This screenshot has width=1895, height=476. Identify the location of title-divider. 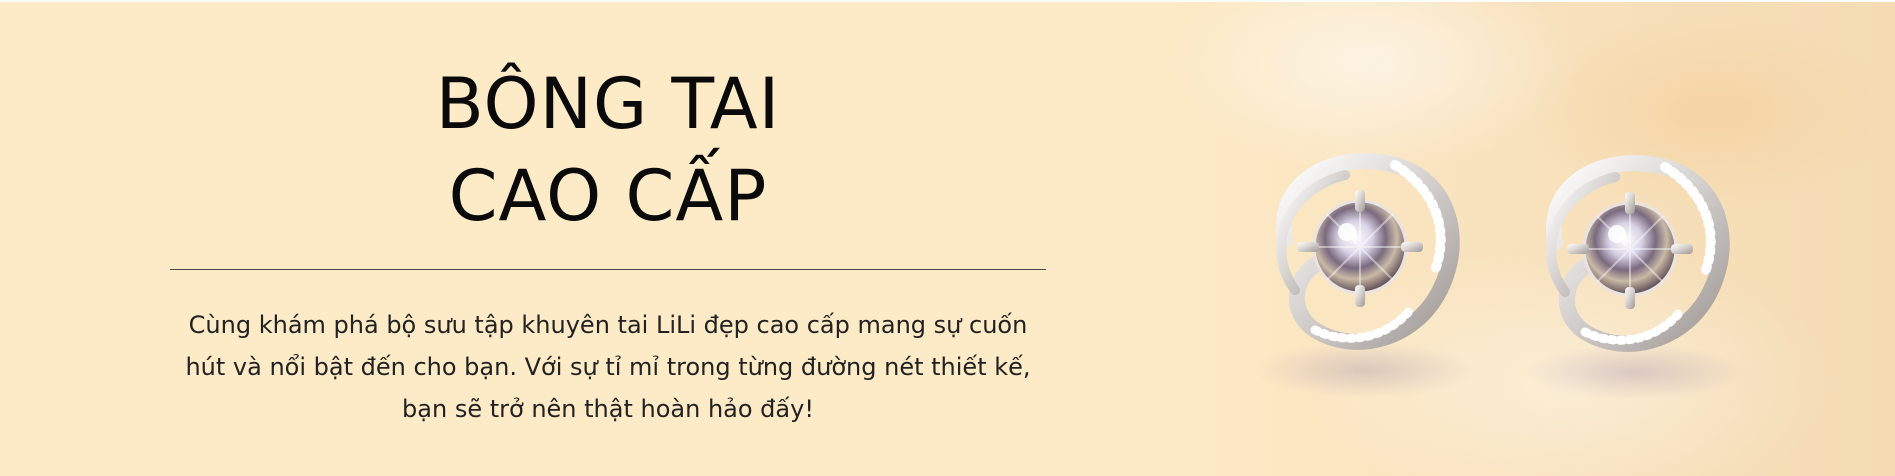
(608, 269).